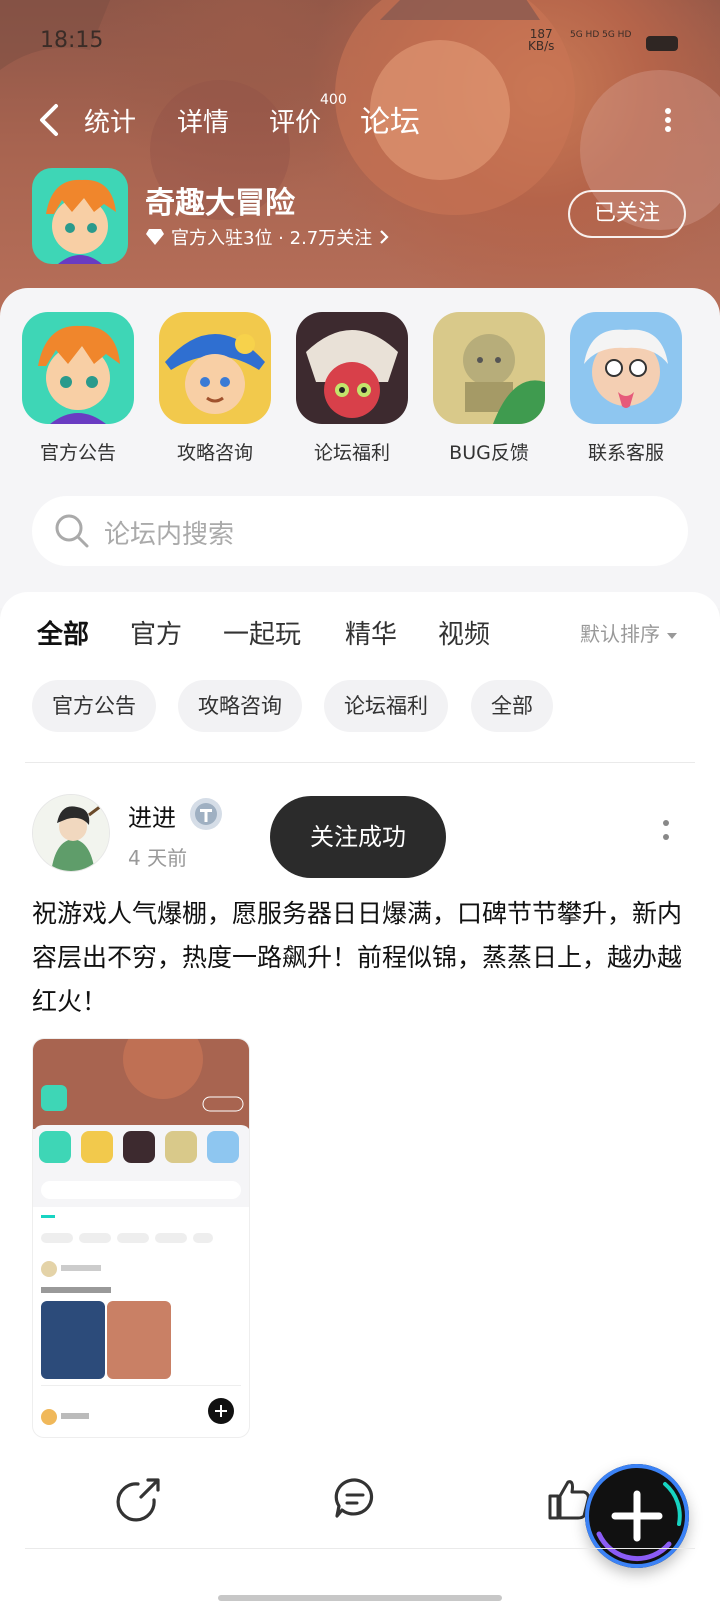 The height and width of the screenshot is (1605, 720). Describe the element at coordinates (141, 1238) in the screenshot. I see `post-image` at that location.